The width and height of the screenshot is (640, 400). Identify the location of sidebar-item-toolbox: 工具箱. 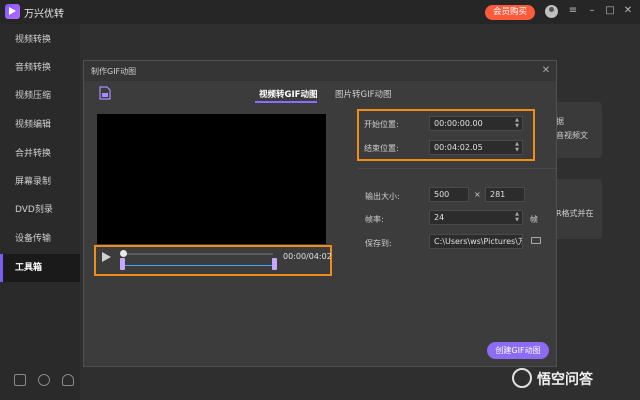
(40, 268).